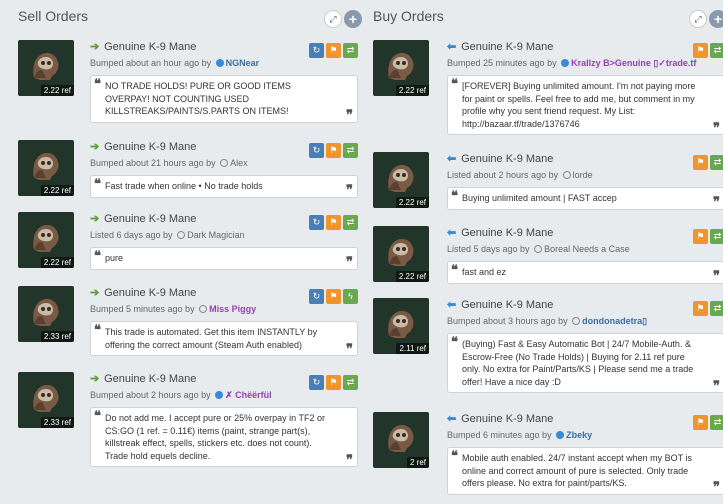 This screenshot has width=723, height=504. Describe the element at coordinates (401, 440) in the screenshot. I see `item-thumbnail: 2 ref` at that location.